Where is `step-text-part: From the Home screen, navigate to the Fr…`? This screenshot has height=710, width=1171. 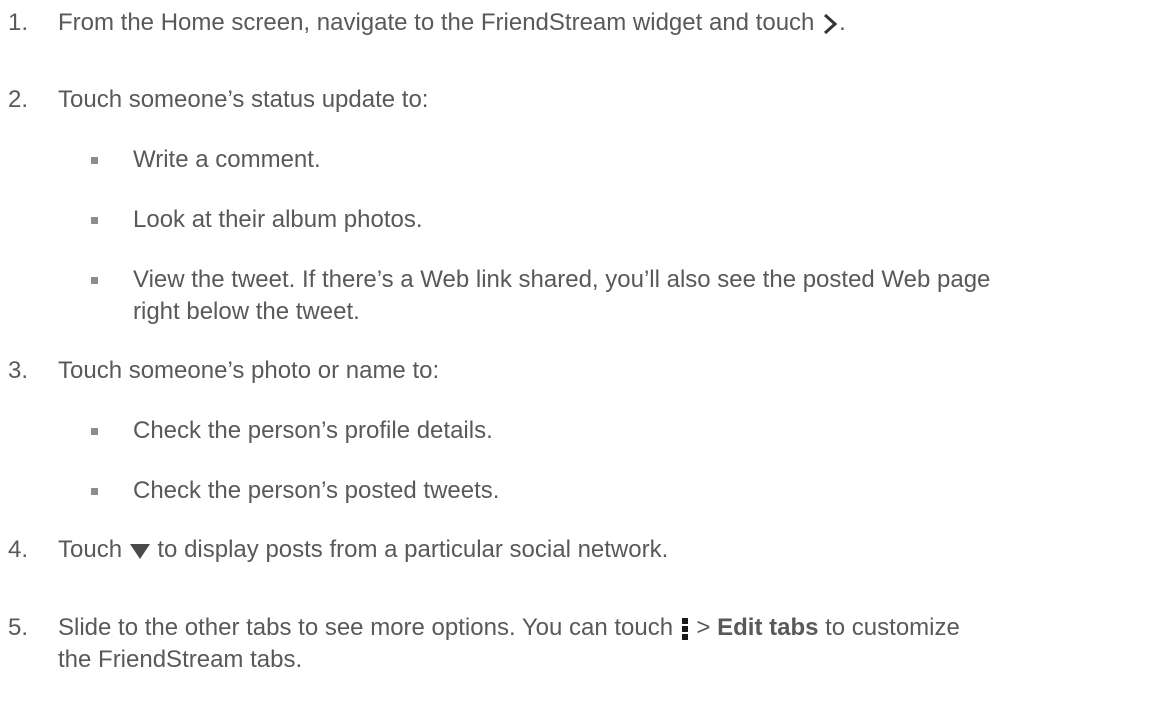 step-text-part: From the Home screen, navigate to the Fr… is located at coordinates (440, 22).